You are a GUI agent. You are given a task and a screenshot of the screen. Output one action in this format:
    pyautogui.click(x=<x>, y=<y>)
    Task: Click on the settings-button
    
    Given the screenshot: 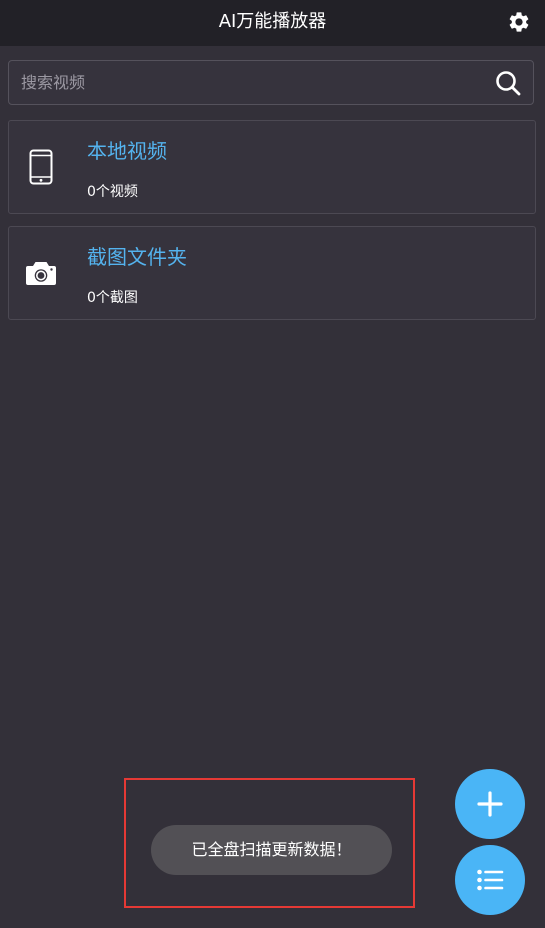 What is the action you would take?
    pyautogui.click(x=519, y=22)
    